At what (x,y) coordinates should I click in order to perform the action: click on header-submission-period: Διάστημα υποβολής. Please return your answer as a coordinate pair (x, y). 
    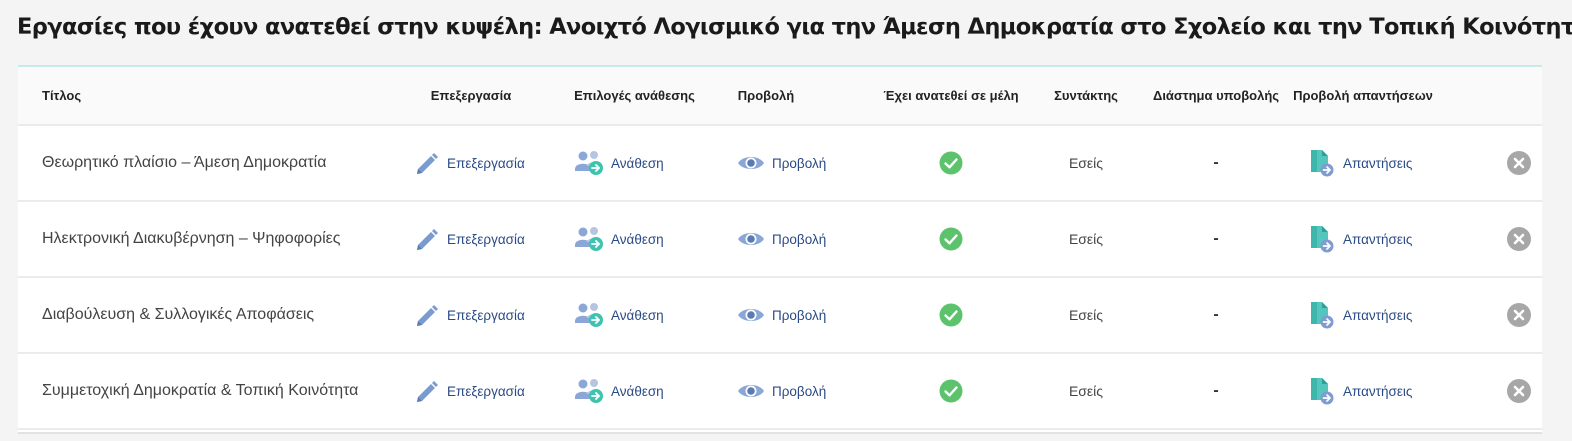
    Looking at the image, I should click on (1216, 95).